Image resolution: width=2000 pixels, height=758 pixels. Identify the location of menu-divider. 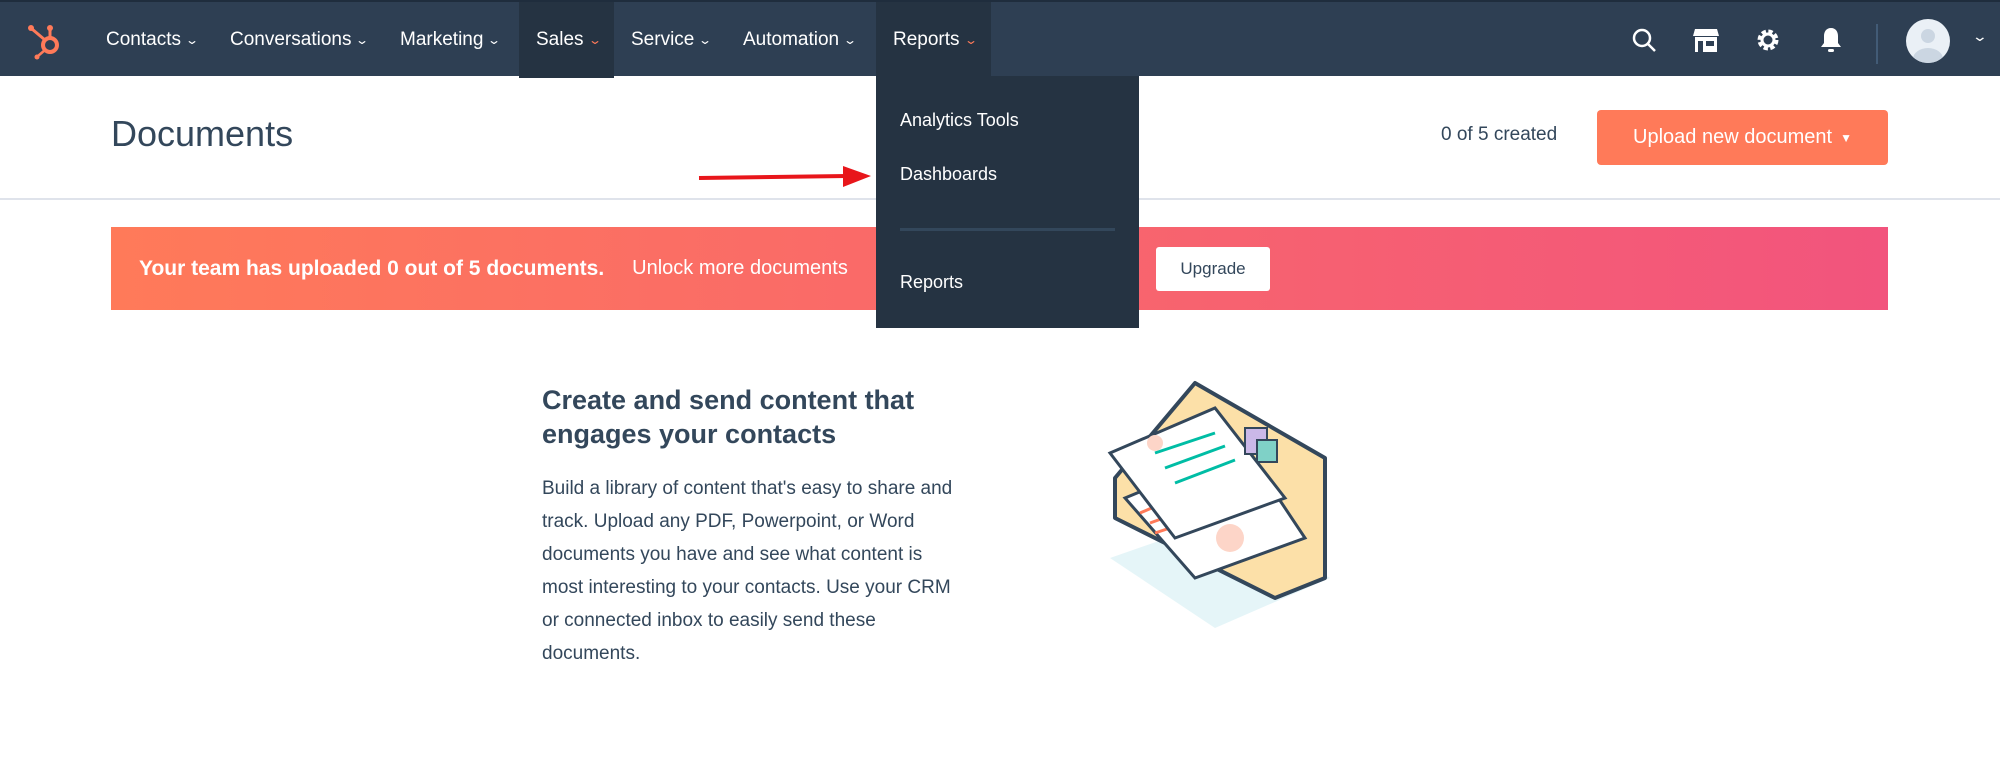
(1007, 229).